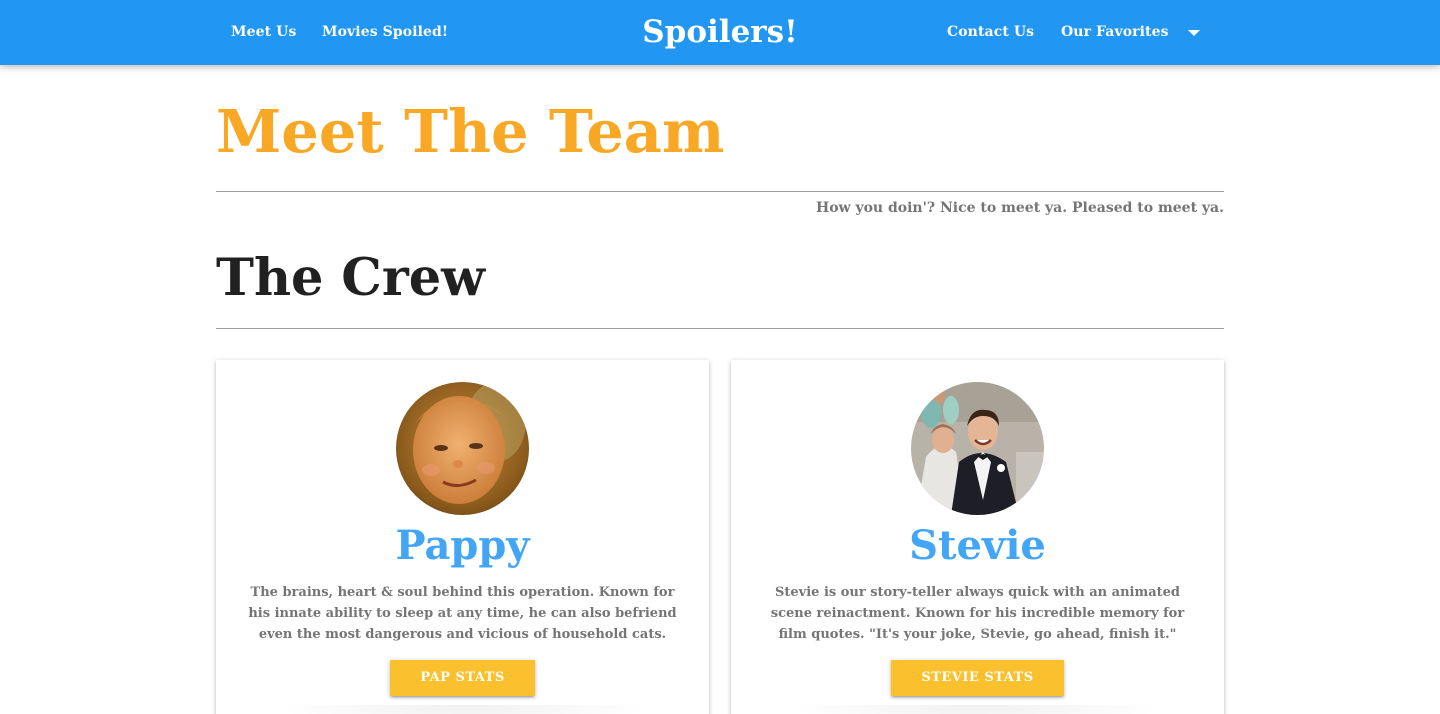 This screenshot has width=1440, height=714. I want to click on avatar-pappy, so click(462, 448).